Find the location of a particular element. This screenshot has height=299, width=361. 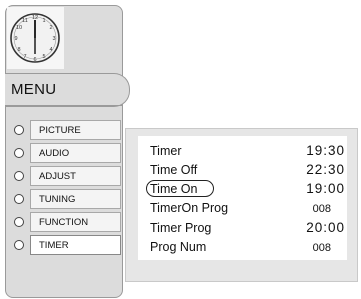

row-label: Time On is located at coordinates (174, 189).